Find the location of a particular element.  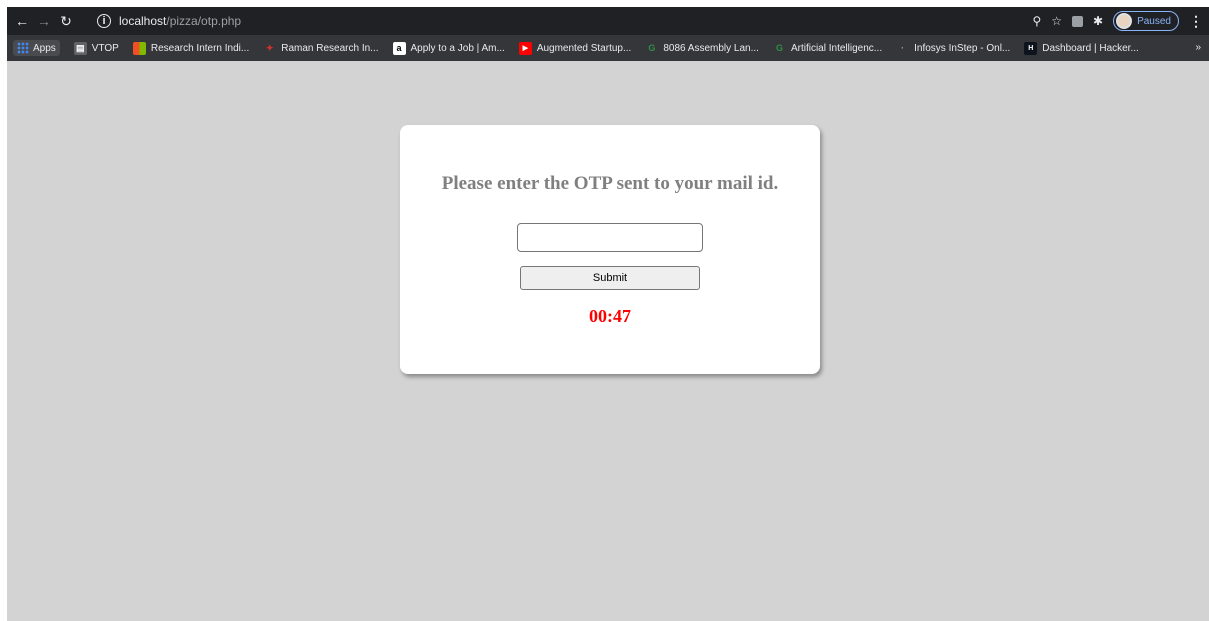

bookmark-apps: Apps is located at coordinates (36, 48).